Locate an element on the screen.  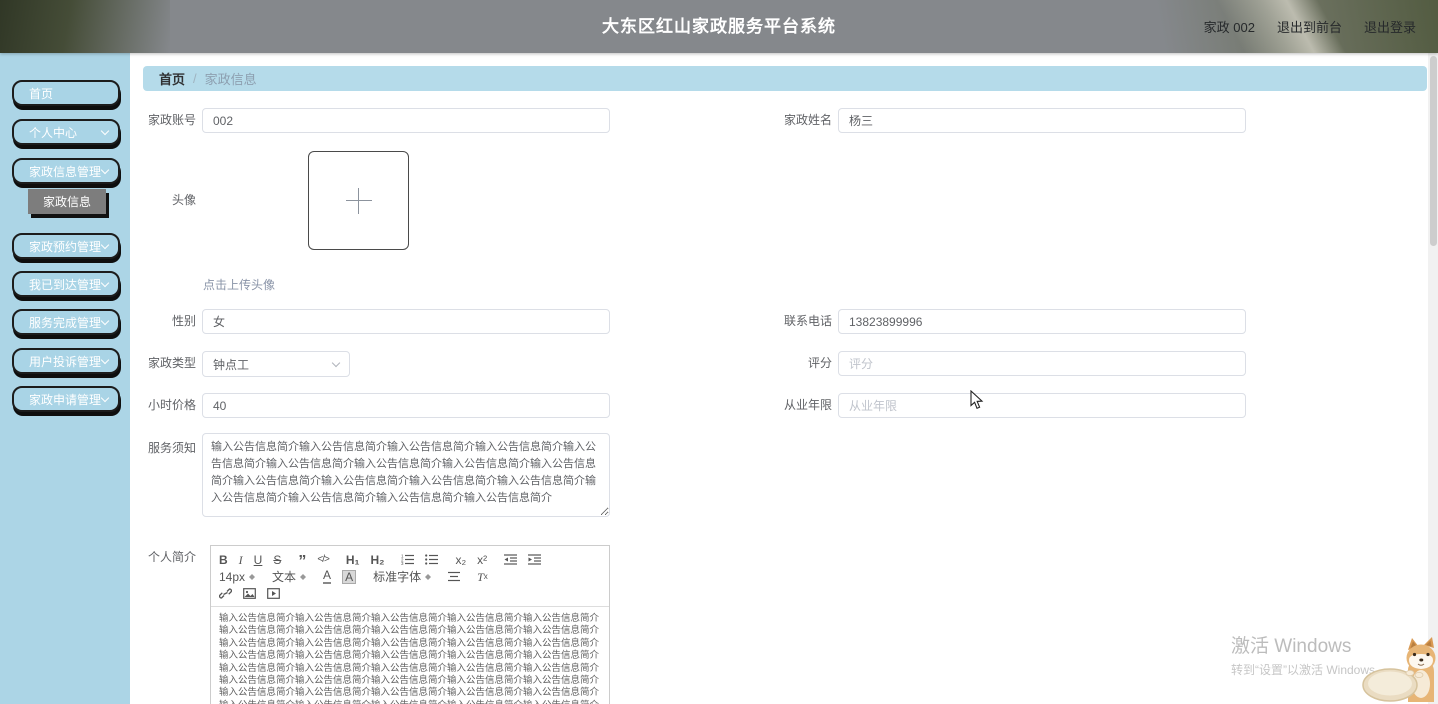
avatar-upload-hint: 点击上传头像 is located at coordinates (239, 284).